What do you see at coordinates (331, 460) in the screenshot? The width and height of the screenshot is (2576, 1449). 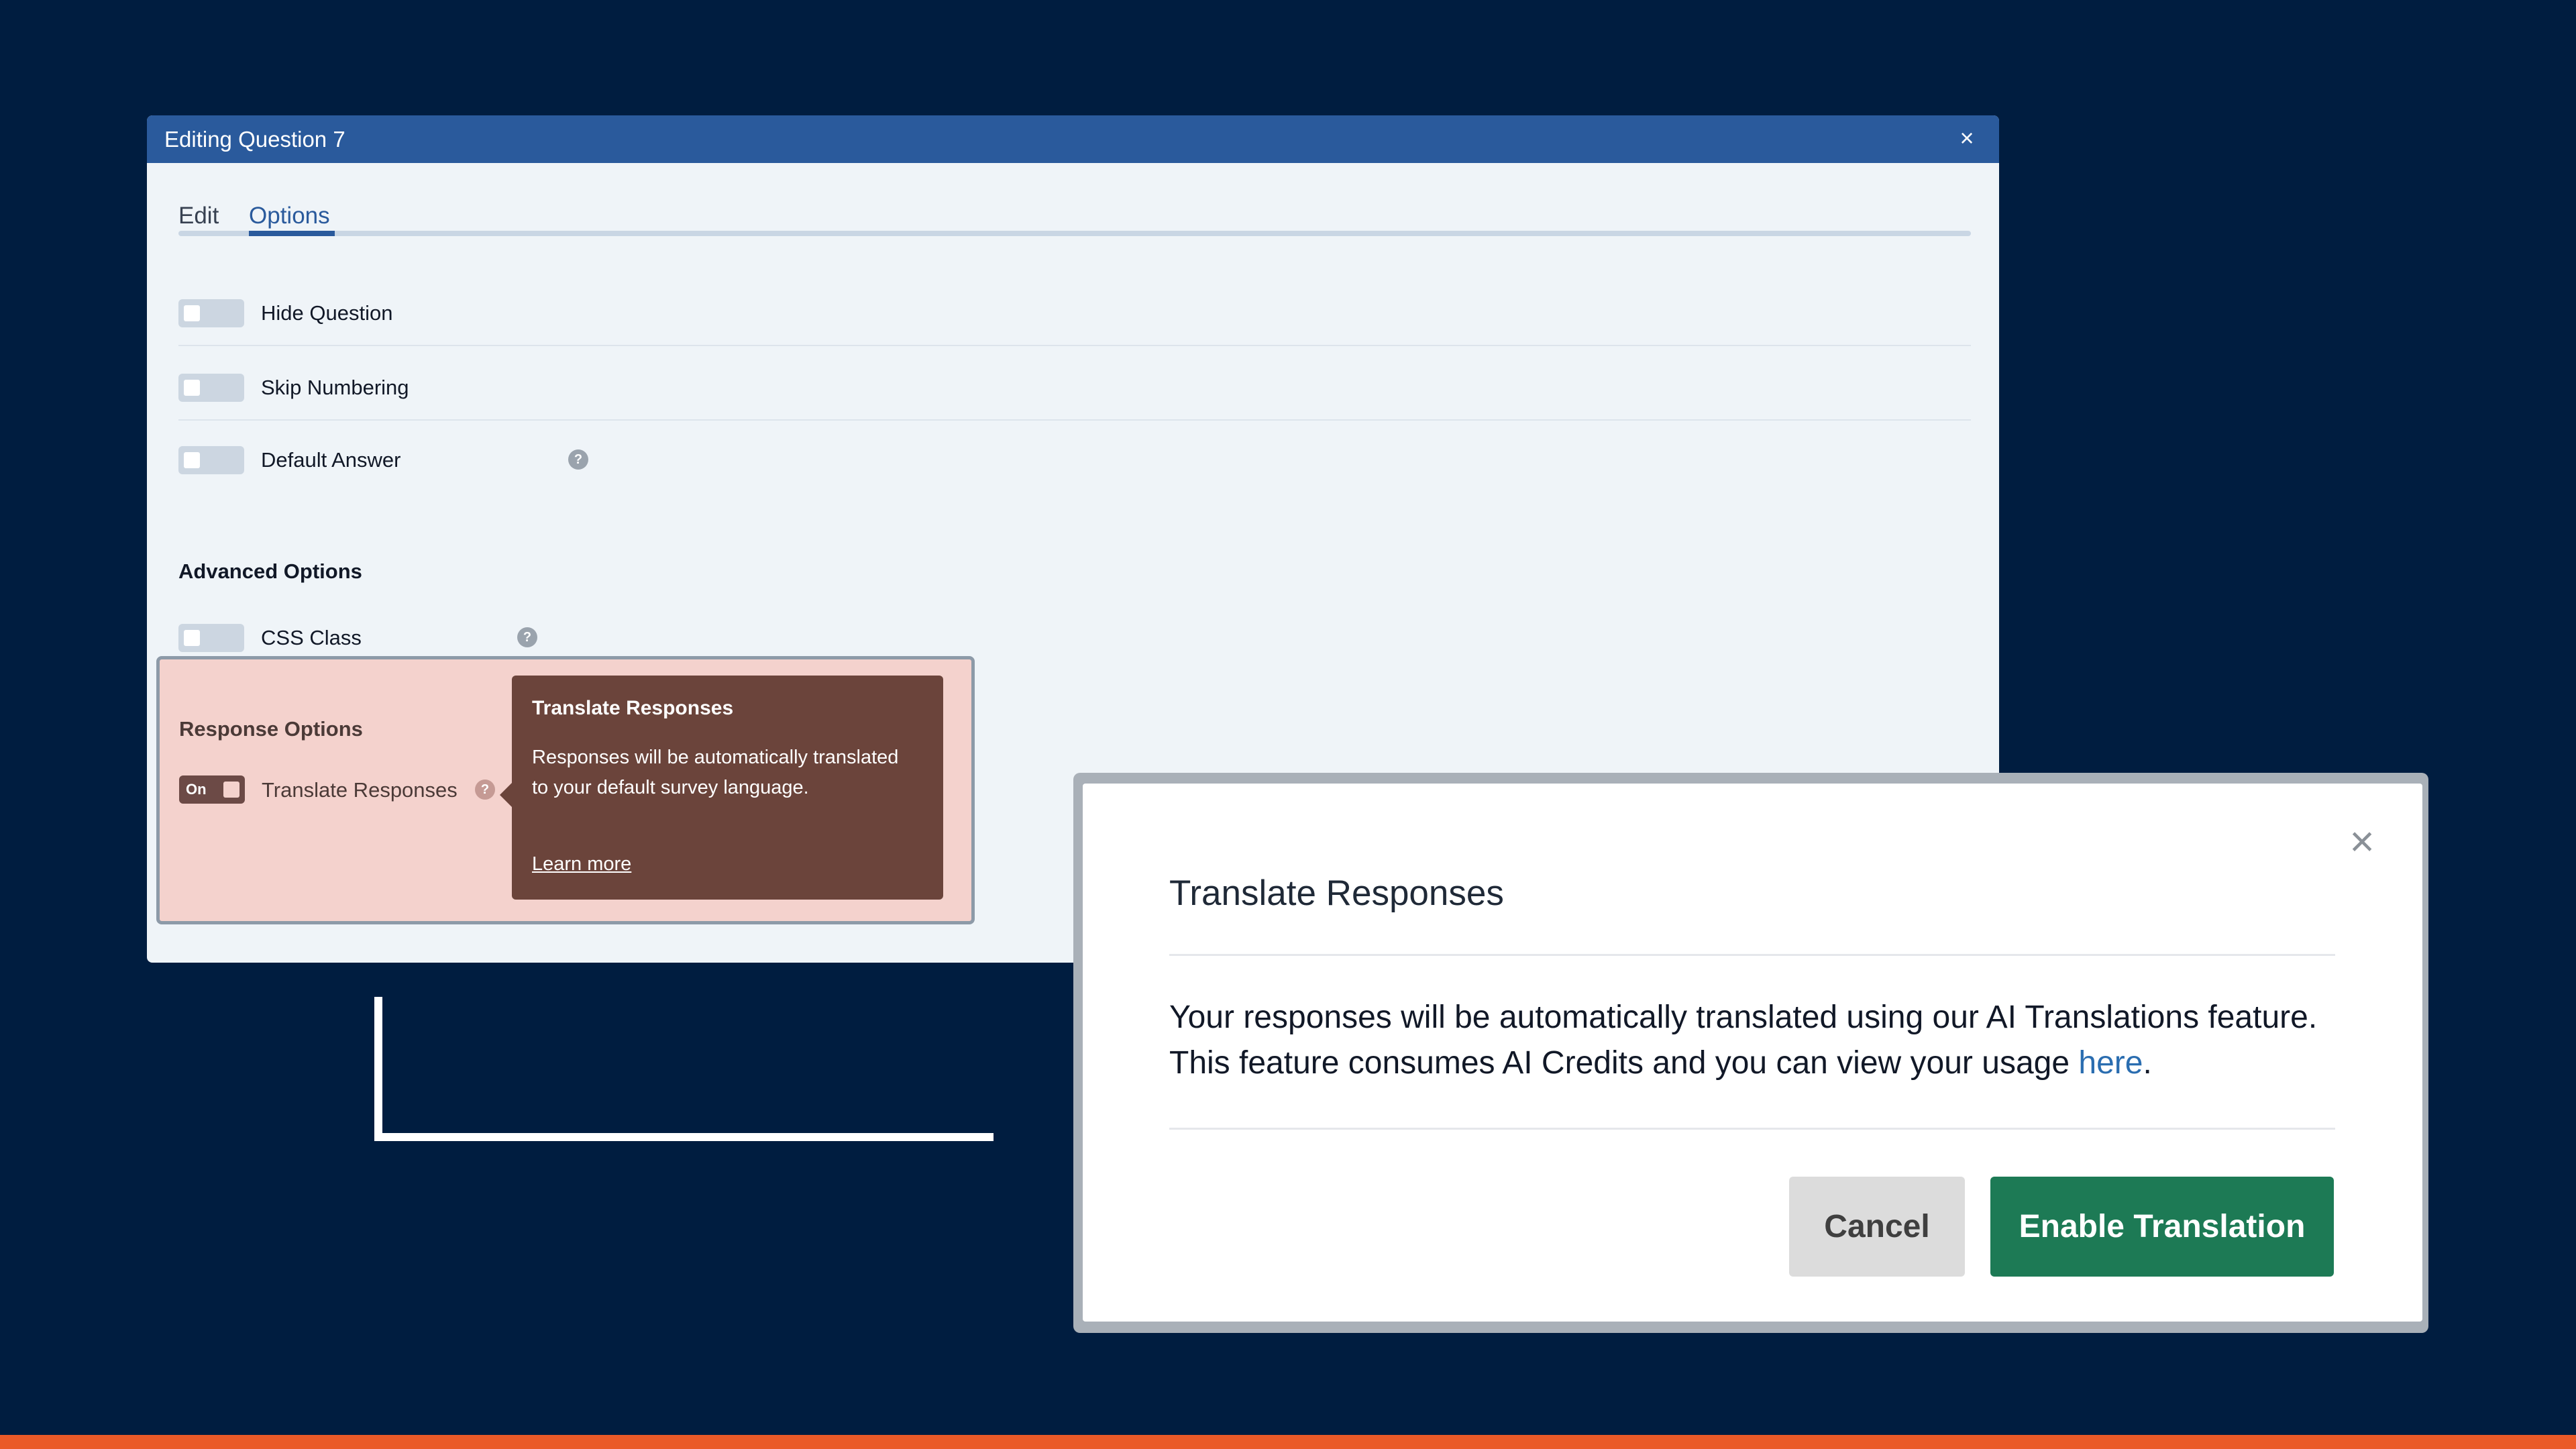 I see `default-answer-label: Default Answer` at bounding box center [331, 460].